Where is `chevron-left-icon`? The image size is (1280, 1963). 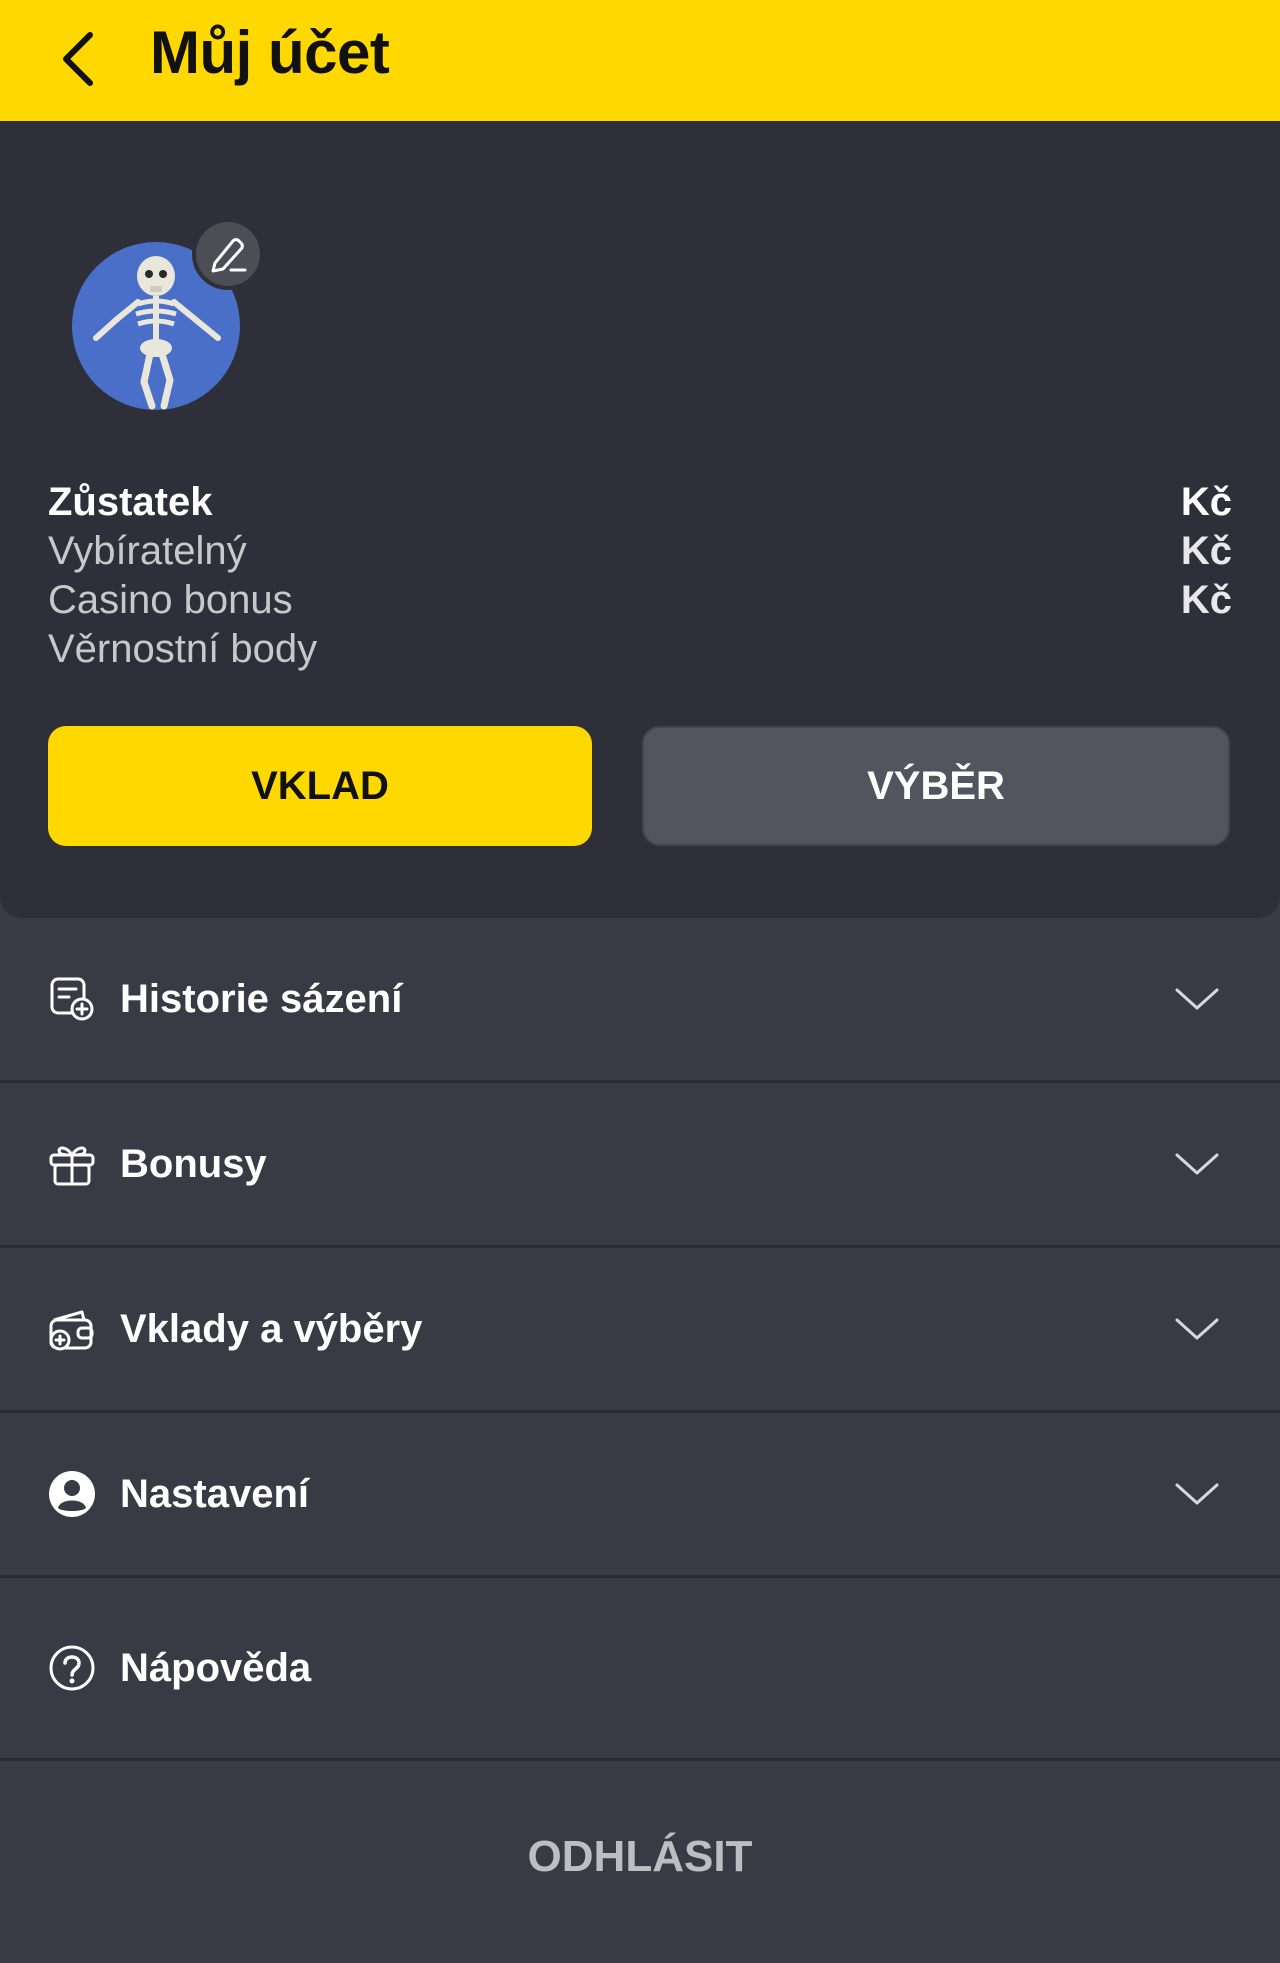 chevron-left-icon is located at coordinates (78, 59).